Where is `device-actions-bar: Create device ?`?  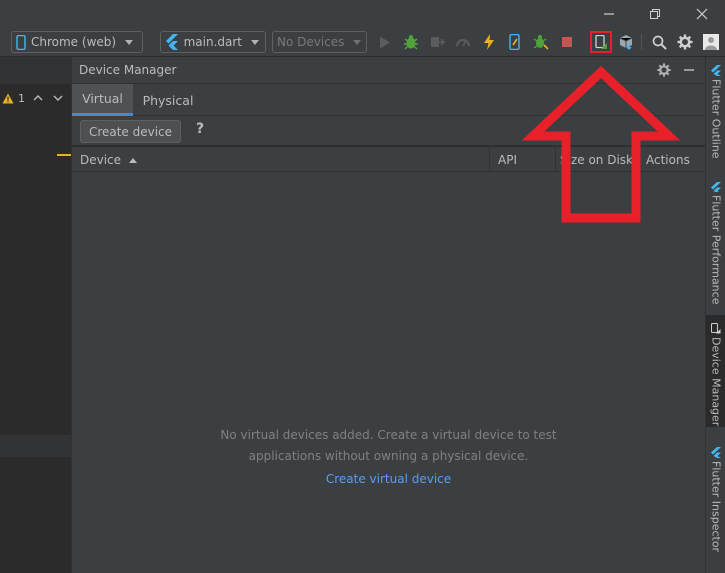
device-actions-bar: Create device ? is located at coordinates (388, 131).